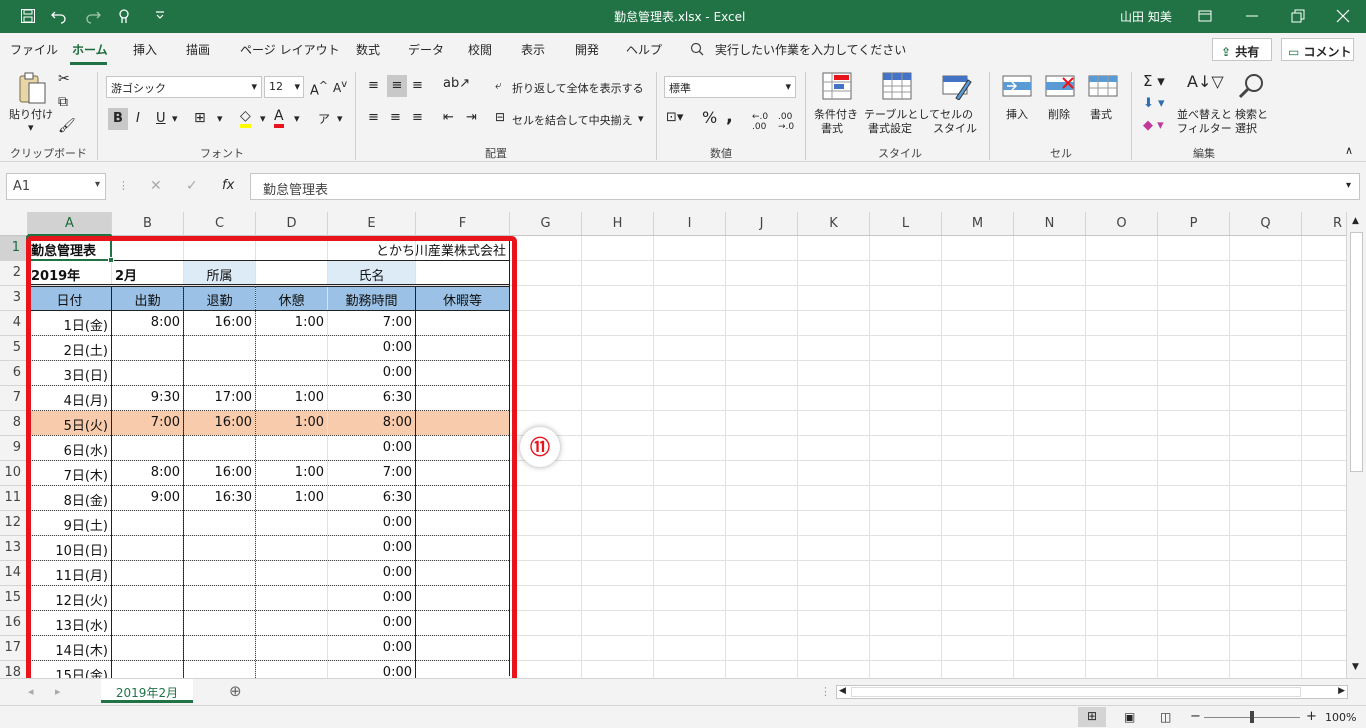  I want to click on column-header: I, so click(690, 224).